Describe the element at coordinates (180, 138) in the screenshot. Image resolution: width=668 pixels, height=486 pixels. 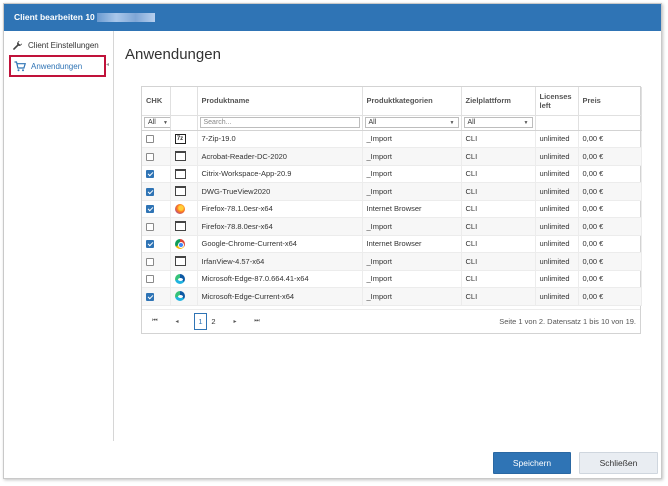
I see `7zip-icon: 7z` at that location.